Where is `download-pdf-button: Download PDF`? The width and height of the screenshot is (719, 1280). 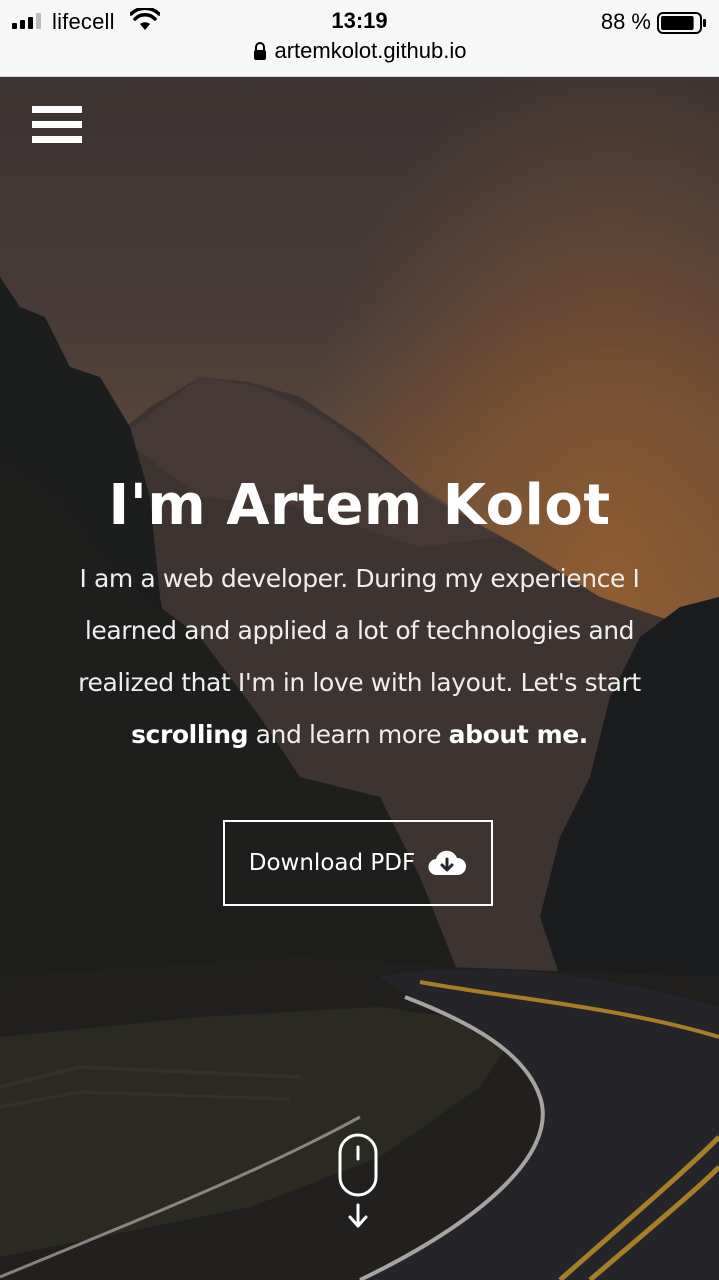 download-pdf-button: Download PDF is located at coordinates (358, 863).